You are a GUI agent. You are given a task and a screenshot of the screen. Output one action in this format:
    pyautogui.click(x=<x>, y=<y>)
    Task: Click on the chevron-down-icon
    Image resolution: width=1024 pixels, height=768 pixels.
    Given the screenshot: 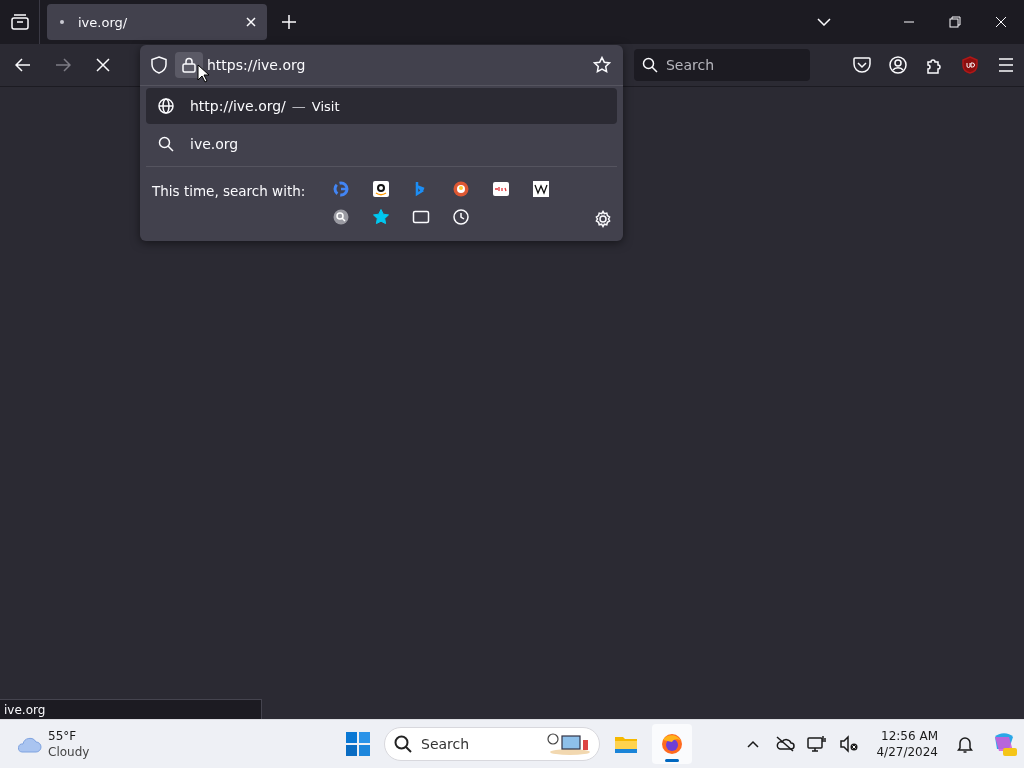 What is the action you would take?
    pyautogui.click(x=824, y=22)
    